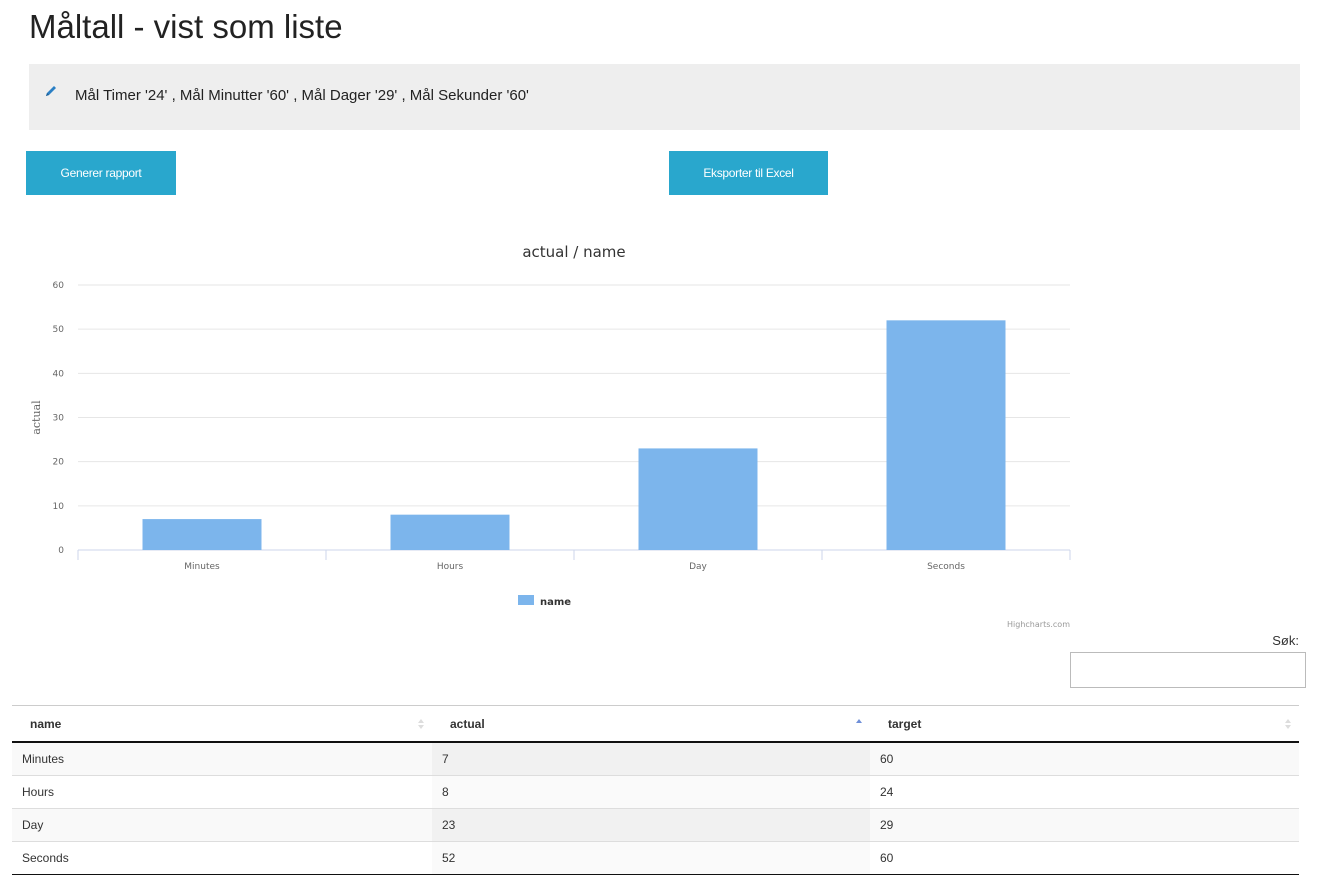 The image size is (1338, 882). Describe the element at coordinates (573, 252) in the screenshot. I see `chart-title: actual / name` at that location.